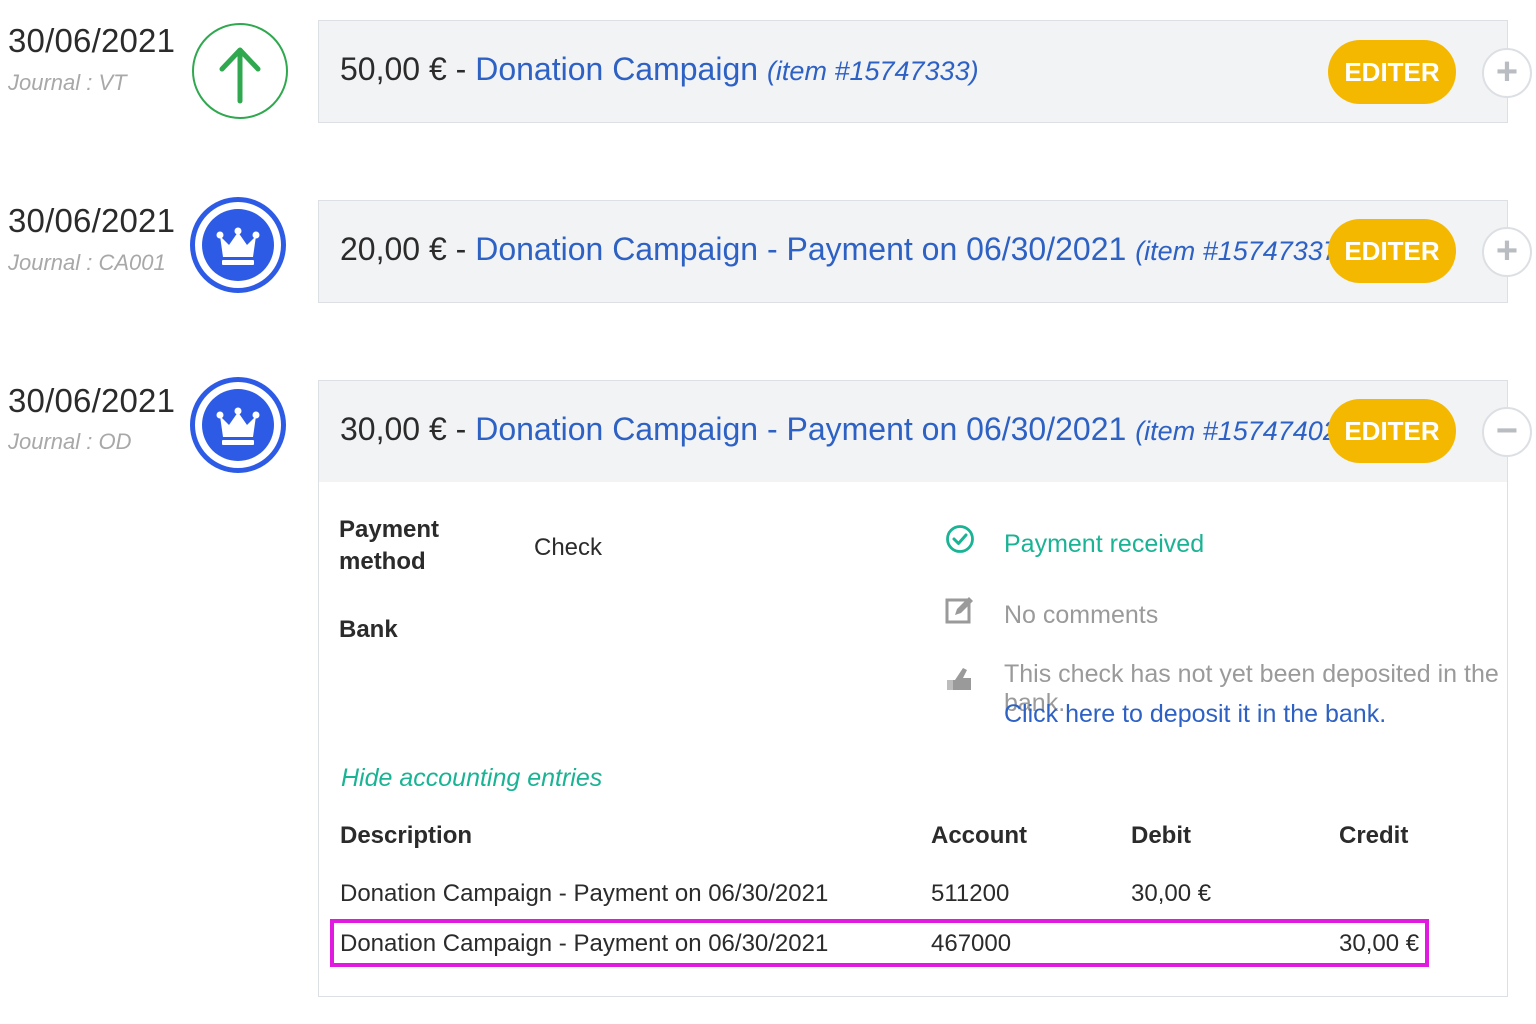 The width and height of the screenshot is (1536, 1024). I want to click on entry-item-ref: (item #15747337), so click(1241, 251).